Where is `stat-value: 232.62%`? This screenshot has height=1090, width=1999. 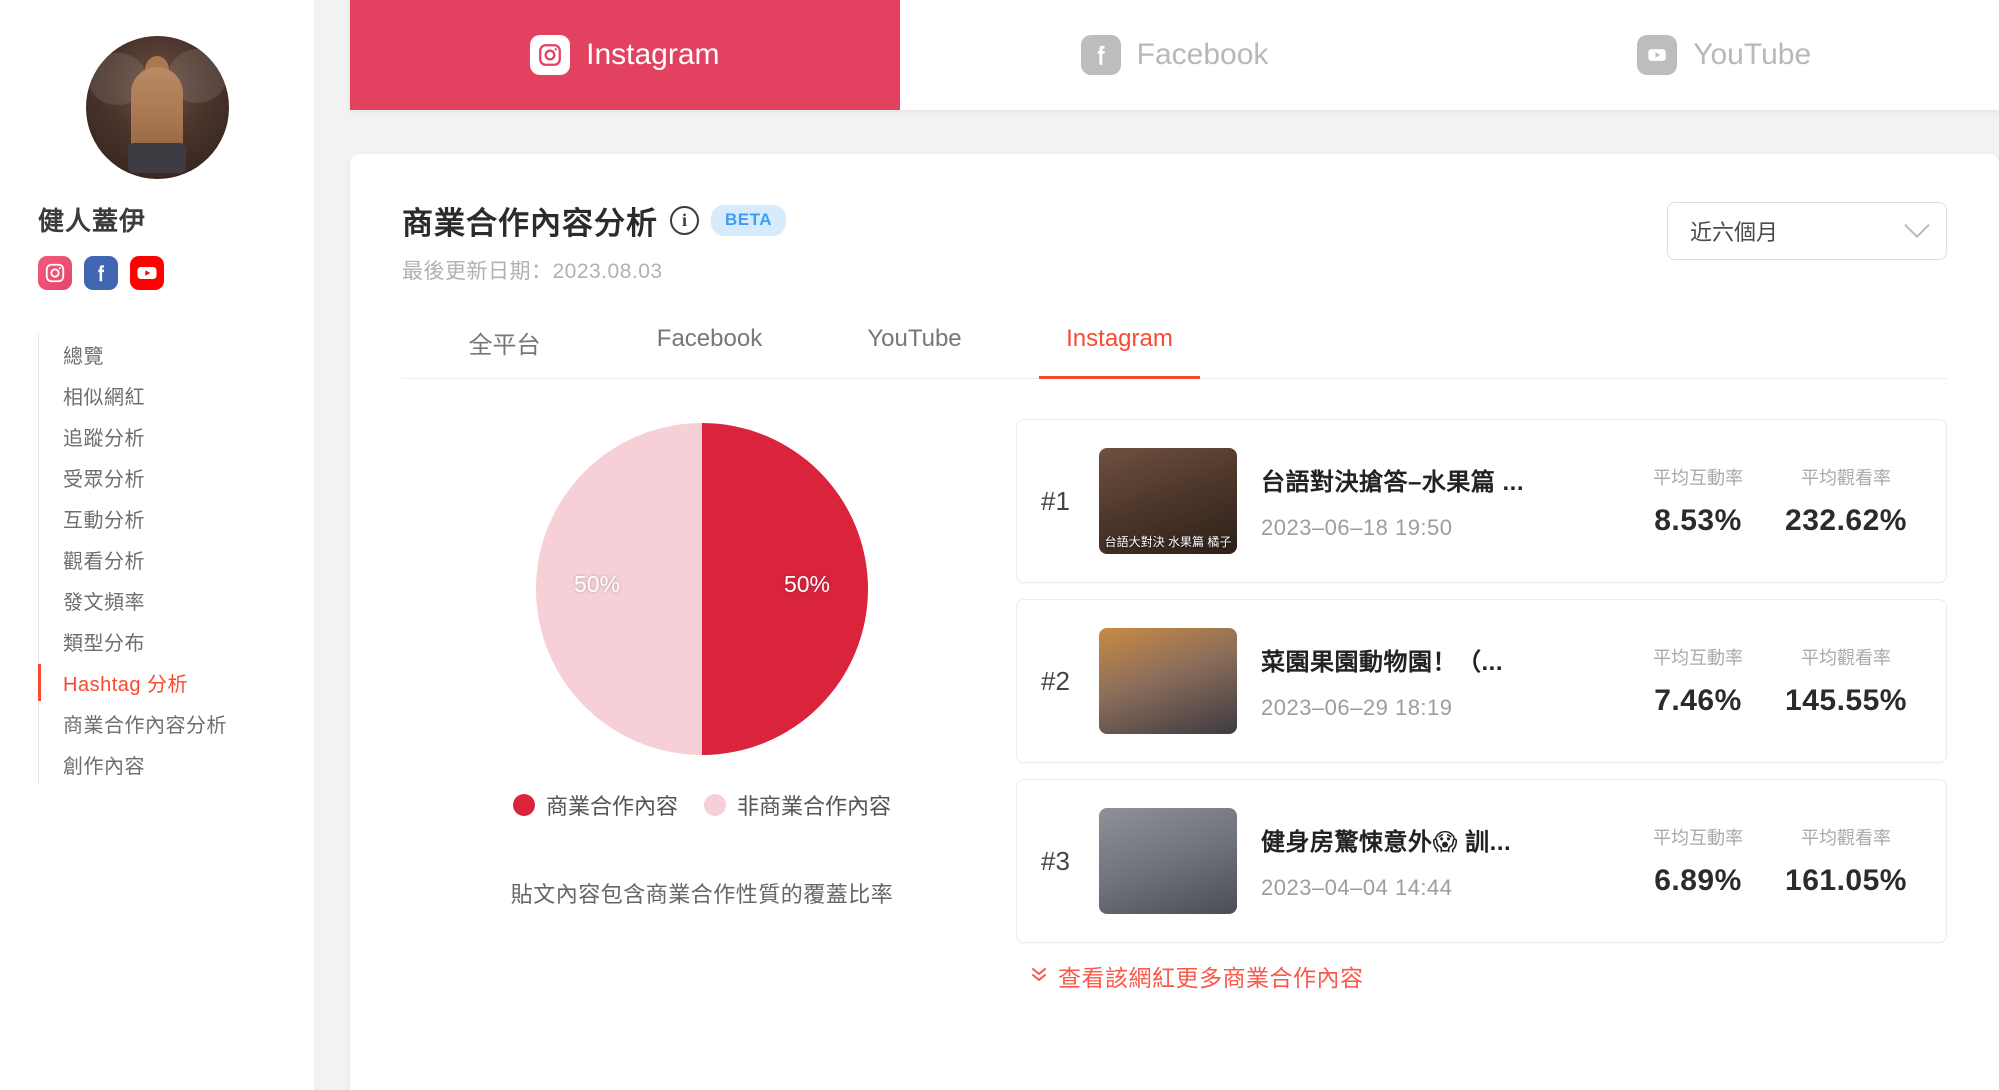 stat-value: 232.62% is located at coordinates (1846, 520).